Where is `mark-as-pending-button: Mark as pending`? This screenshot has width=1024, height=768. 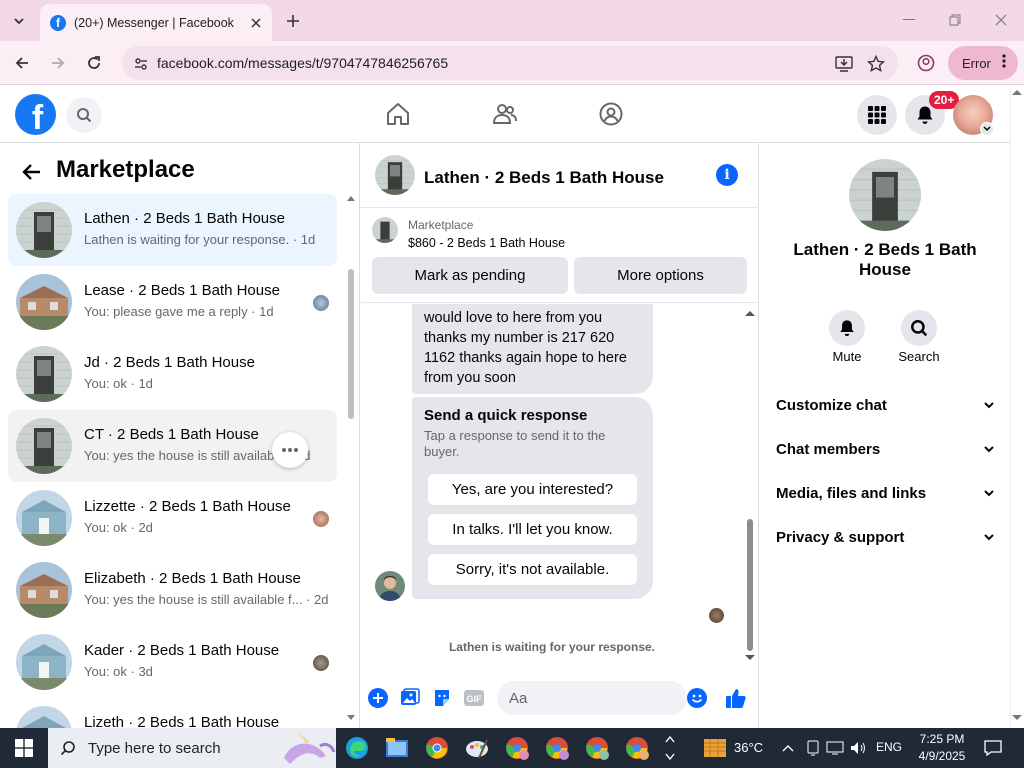 mark-as-pending-button: Mark as pending is located at coordinates (470, 275).